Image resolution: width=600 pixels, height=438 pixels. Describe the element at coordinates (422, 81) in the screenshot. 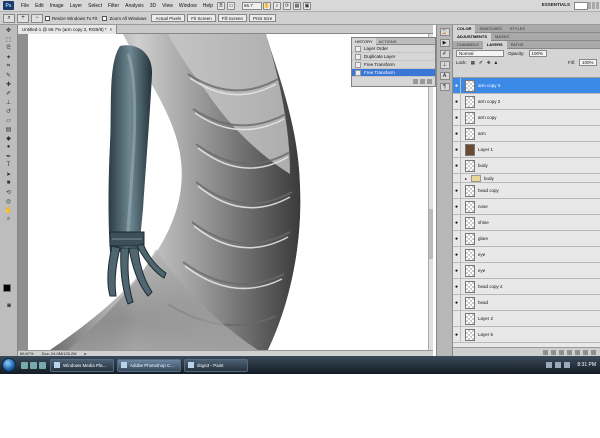

I see `new-snapshot-icon` at that location.